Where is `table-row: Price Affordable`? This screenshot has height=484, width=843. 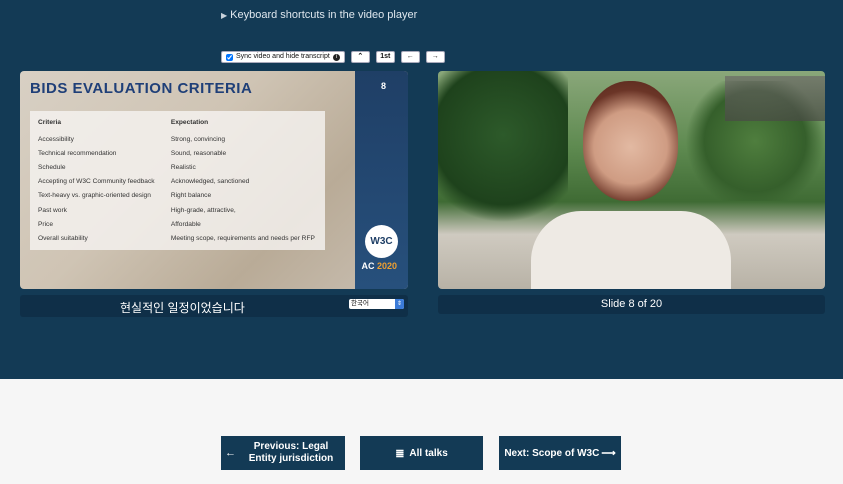
table-row: Price Affordable is located at coordinates (177, 224).